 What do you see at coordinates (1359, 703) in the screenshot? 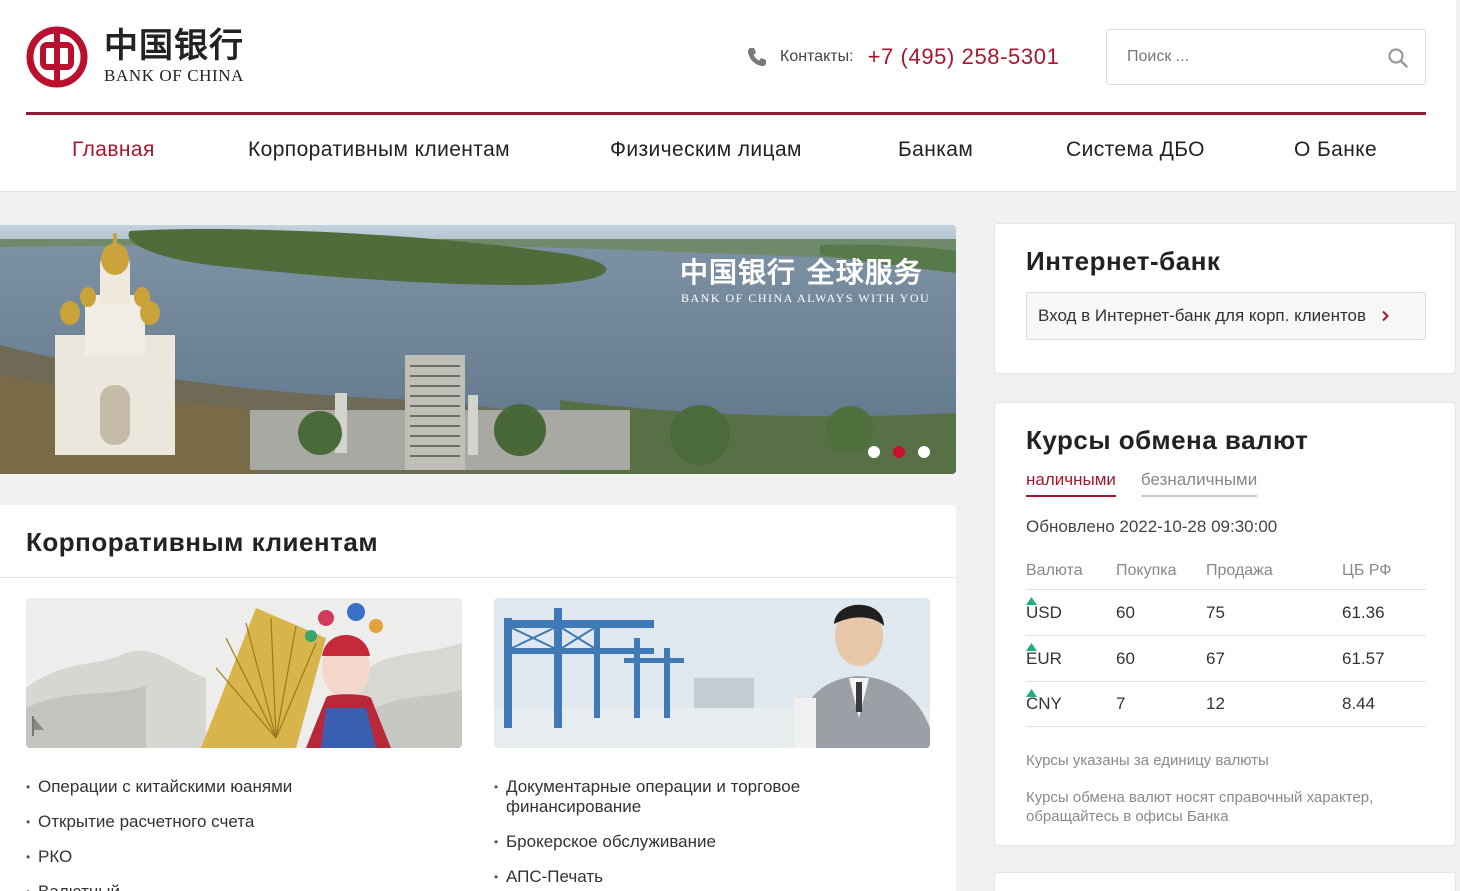
I see `cbr-rate: 8.44` at bounding box center [1359, 703].